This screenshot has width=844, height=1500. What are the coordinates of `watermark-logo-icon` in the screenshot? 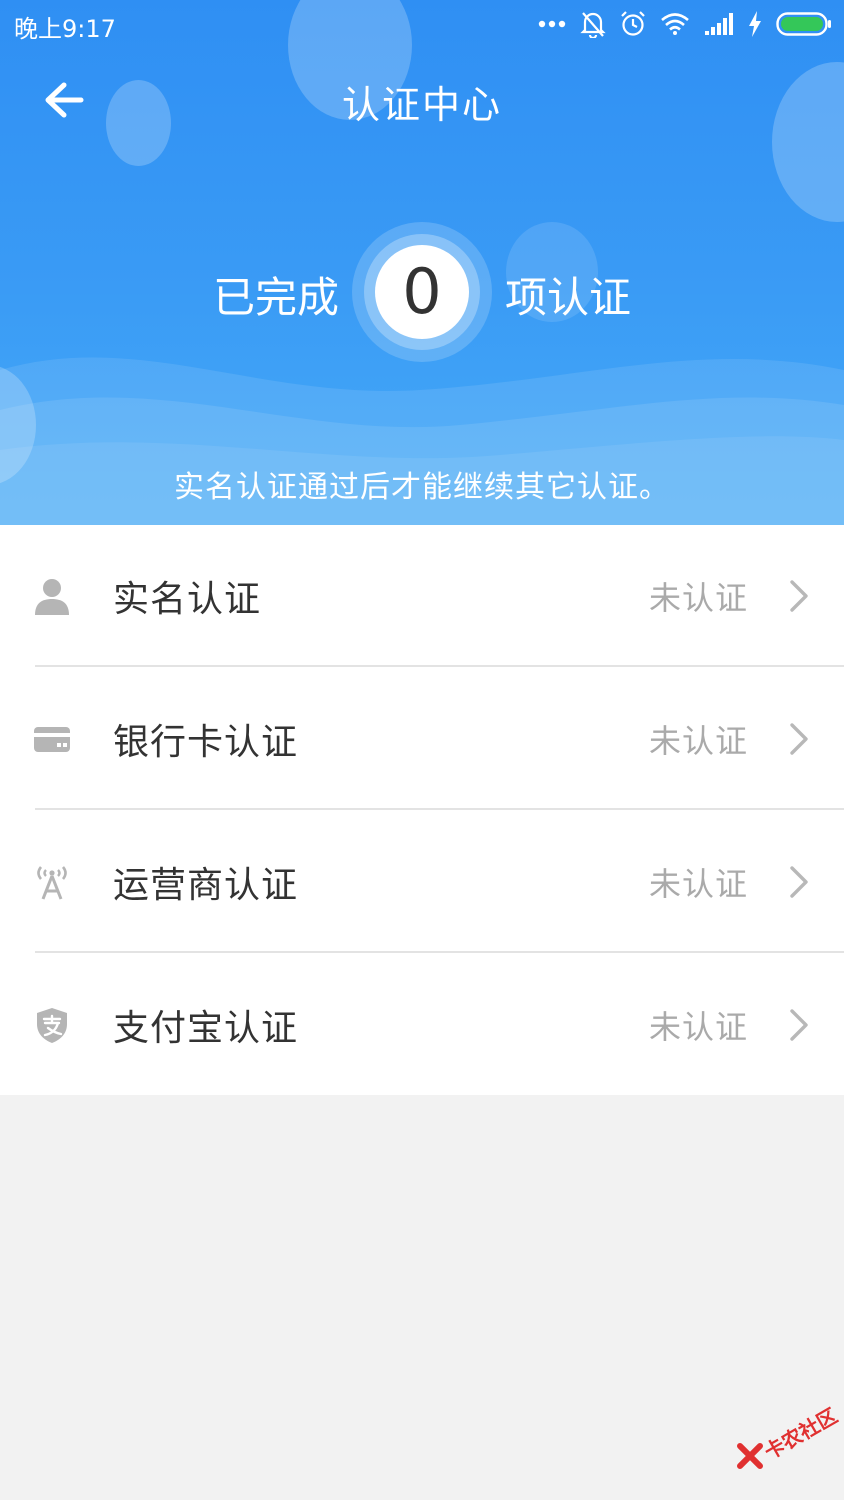 It's located at (750, 1456).